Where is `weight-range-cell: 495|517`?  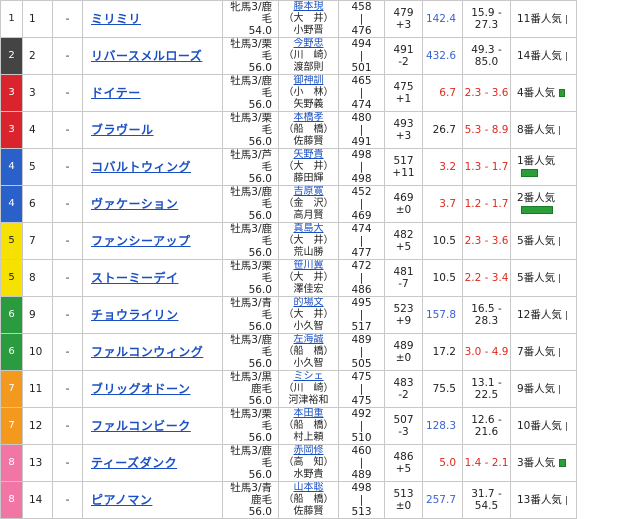 weight-range-cell: 495|517 is located at coordinates (362, 315).